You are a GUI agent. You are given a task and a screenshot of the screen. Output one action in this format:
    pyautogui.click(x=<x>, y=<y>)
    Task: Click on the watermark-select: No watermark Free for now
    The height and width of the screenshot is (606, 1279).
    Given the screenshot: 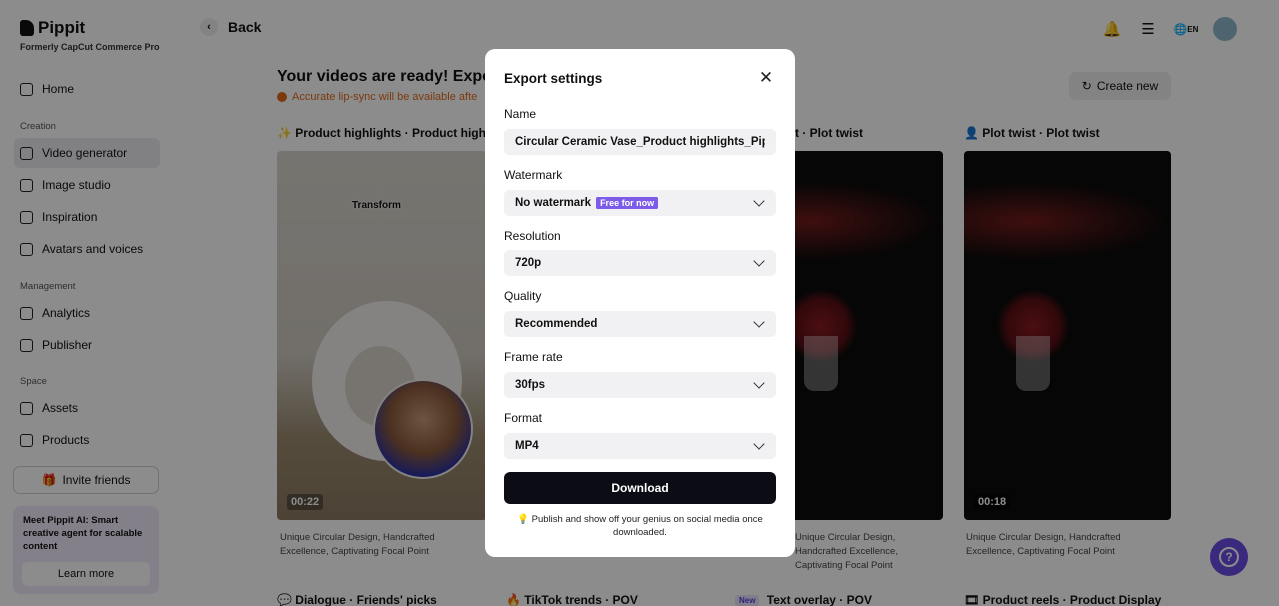 What is the action you would take?
    pyautogui.click(x=640, y=203)
    